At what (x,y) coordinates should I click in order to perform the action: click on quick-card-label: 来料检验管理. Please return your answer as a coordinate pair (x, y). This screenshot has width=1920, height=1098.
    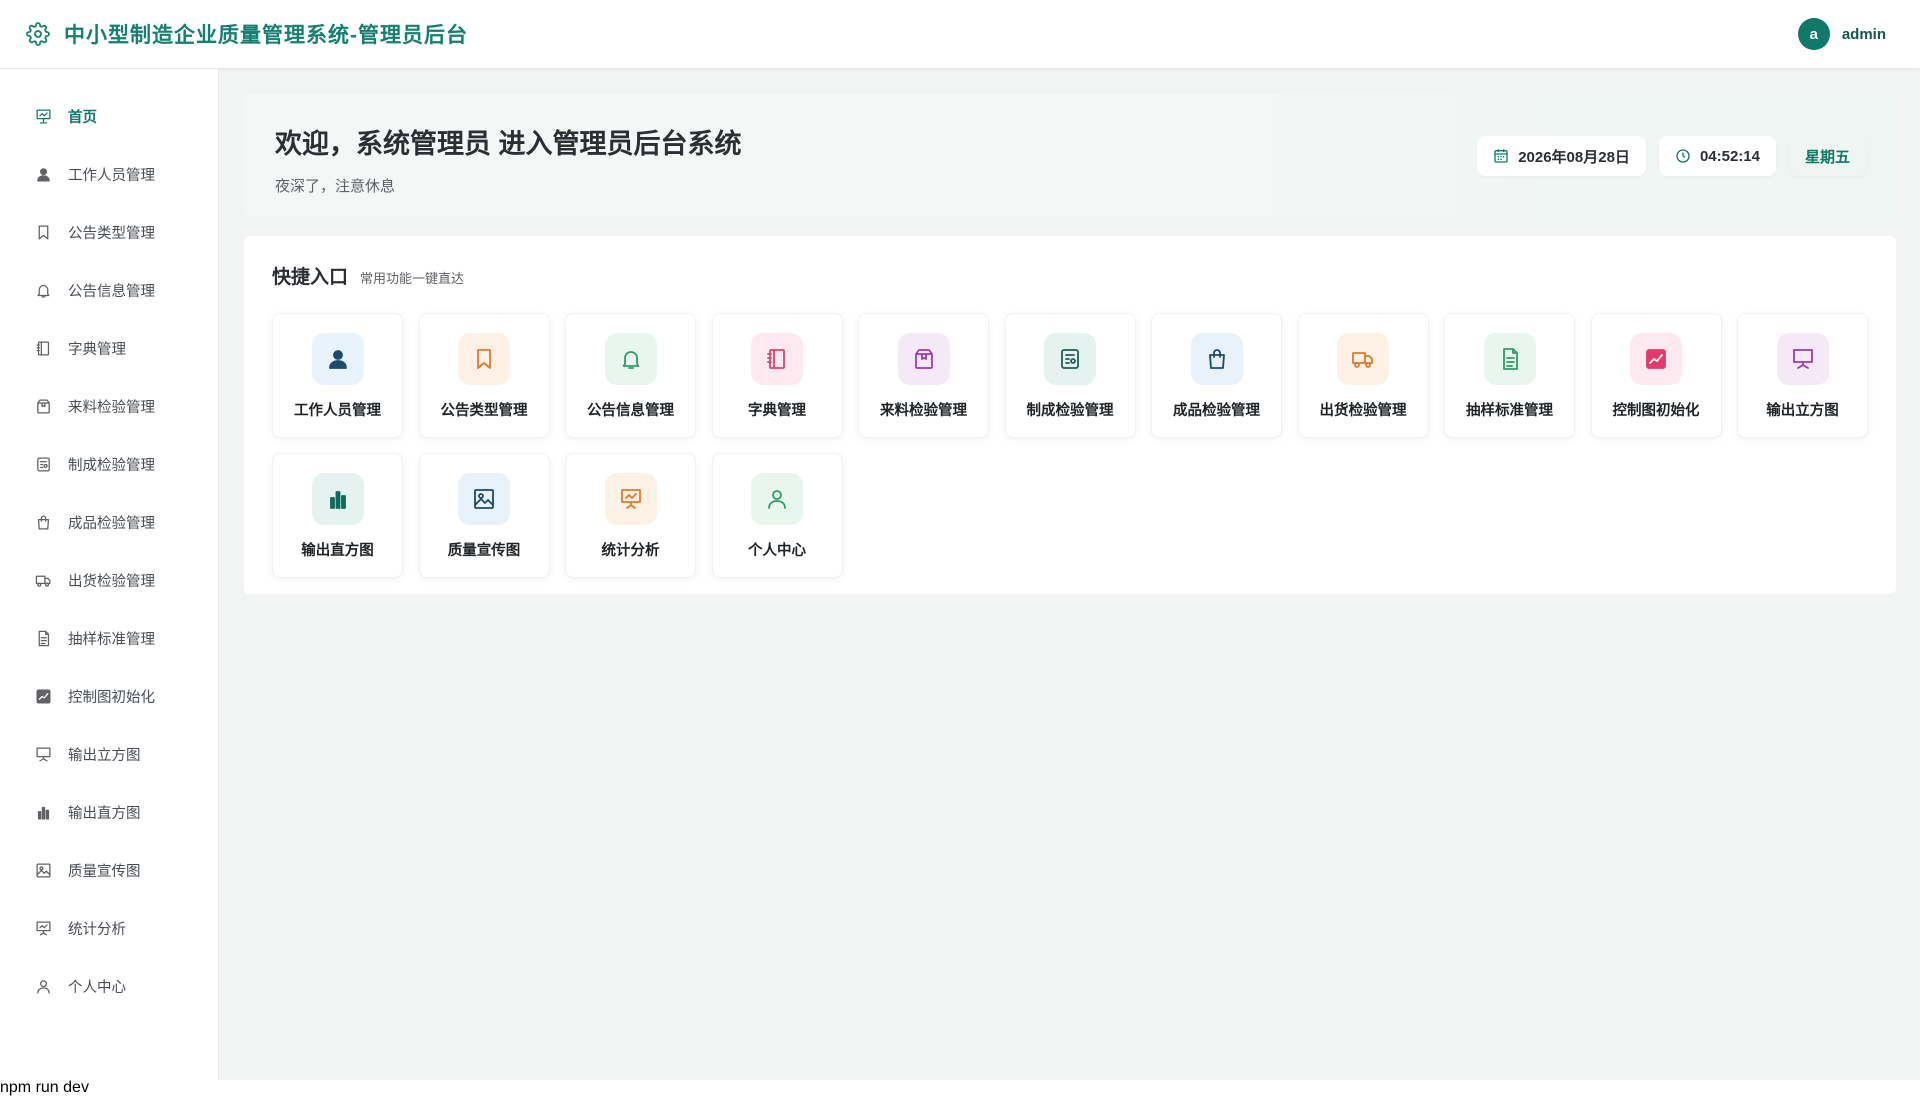
    Looking at the image, I should click on (923, 411).